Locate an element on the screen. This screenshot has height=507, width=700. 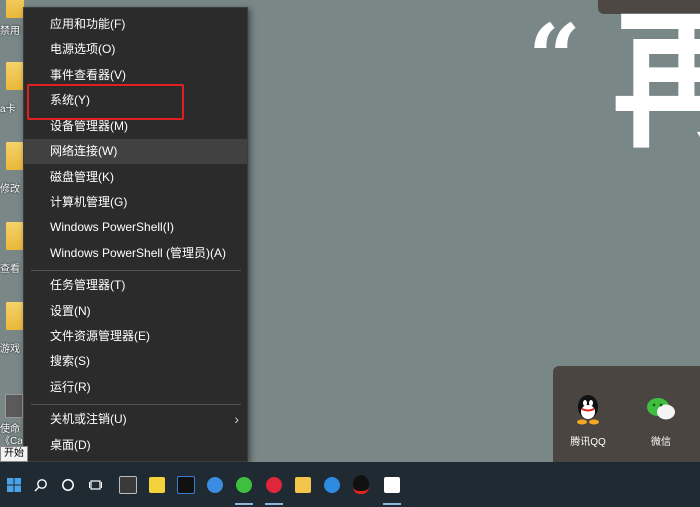
wallpaper-big-glyph: 再 is located at coordinates (656, 81).